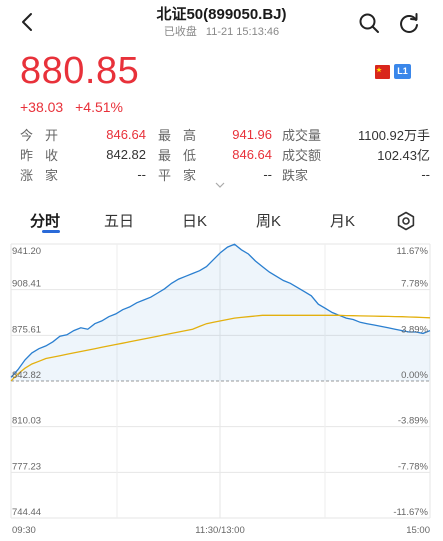  Describe the element at coordinates (369, 23) in the screenshot. I see `search-icon` at that location.